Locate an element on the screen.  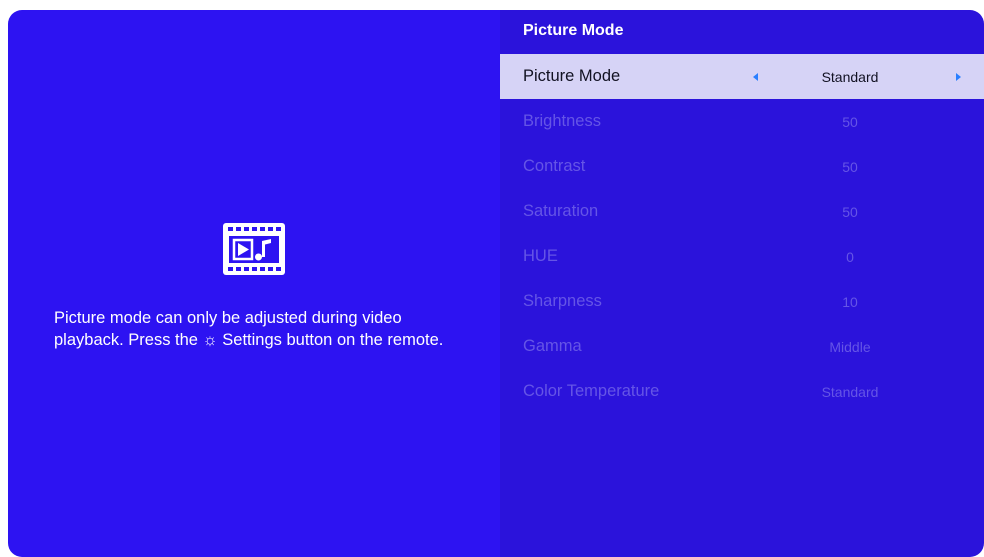
menu-item-label: Gamma is located at coordinates (552, 346).